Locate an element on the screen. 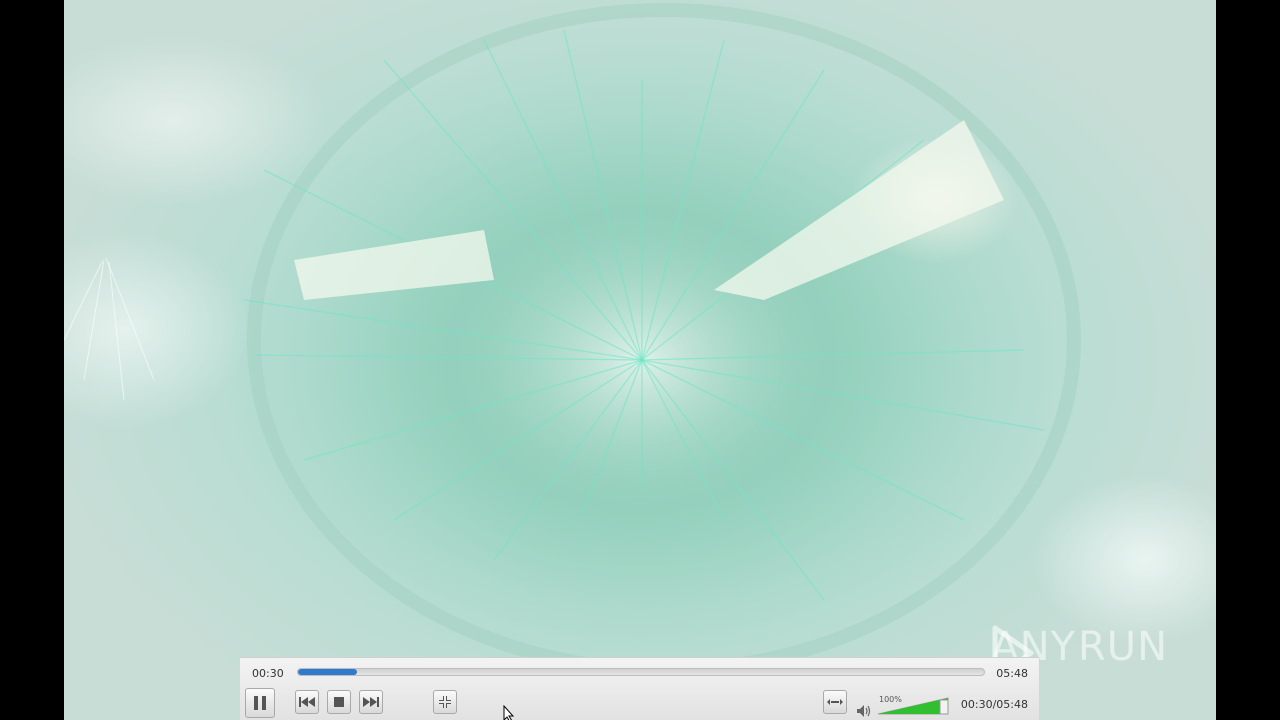 Image resolution: width=1280 pixels, height=720 pixels. skip-previous-icon is located at coordinates (307, 702).